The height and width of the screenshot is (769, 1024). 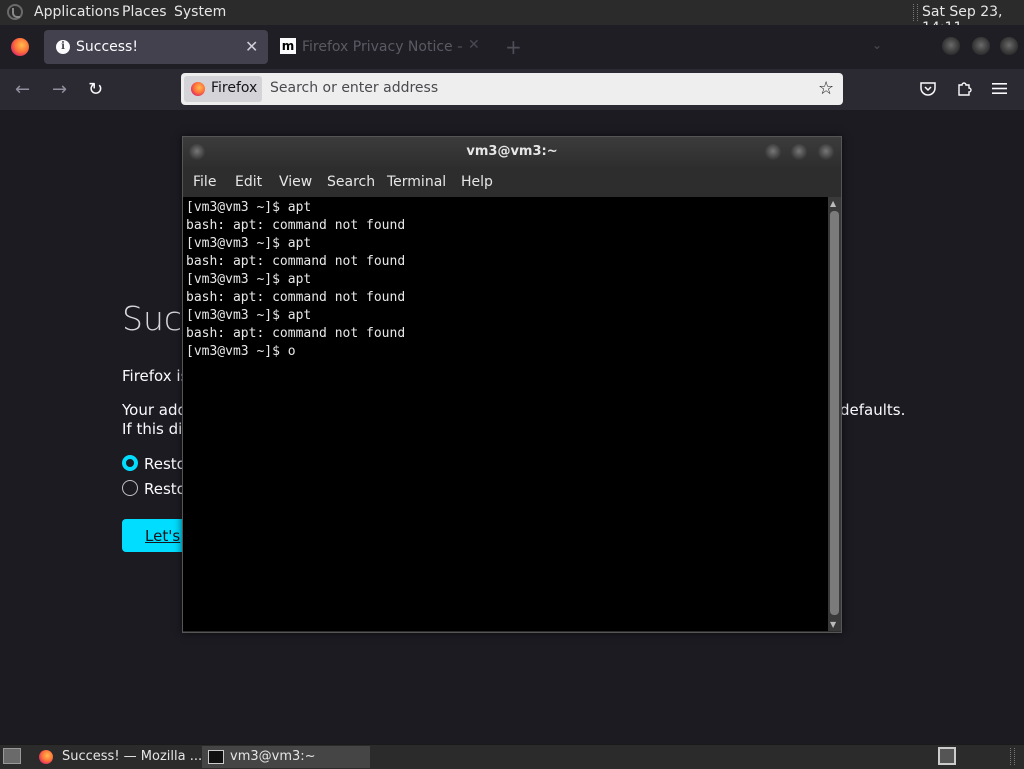 I want to click on tab-success: i Success! ✕, so click(x=156, y=47).